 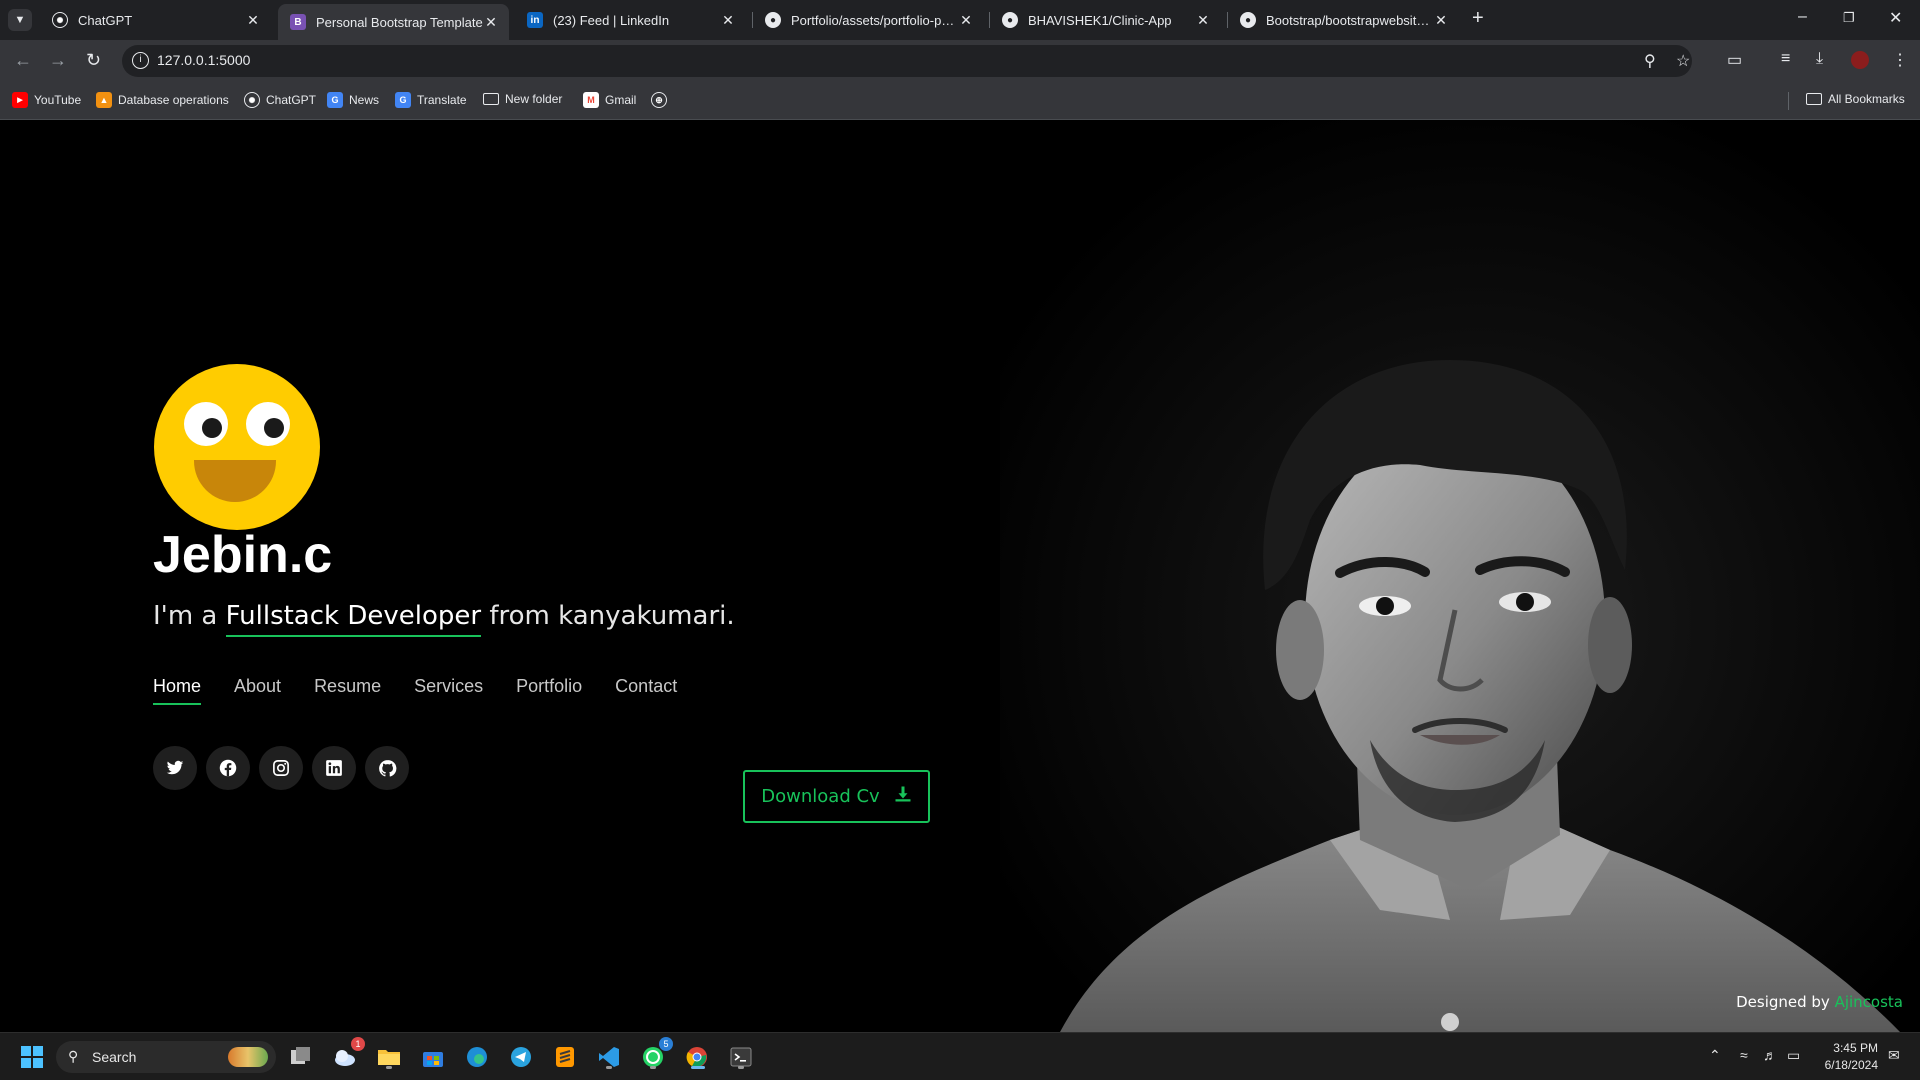 I want to click on tagline-prefix: I'm a, so click(x=189, y=616).